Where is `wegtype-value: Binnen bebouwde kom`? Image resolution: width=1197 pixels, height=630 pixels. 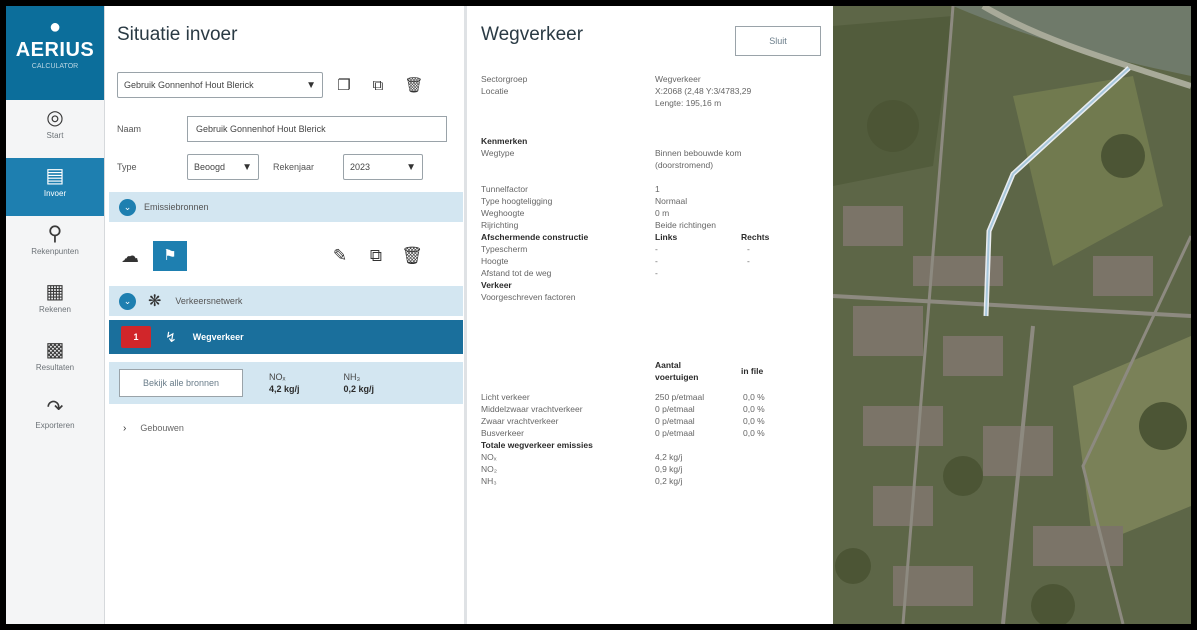 wegtype-value: Binnen bebouwde kom is located at coordinates (698, 153).